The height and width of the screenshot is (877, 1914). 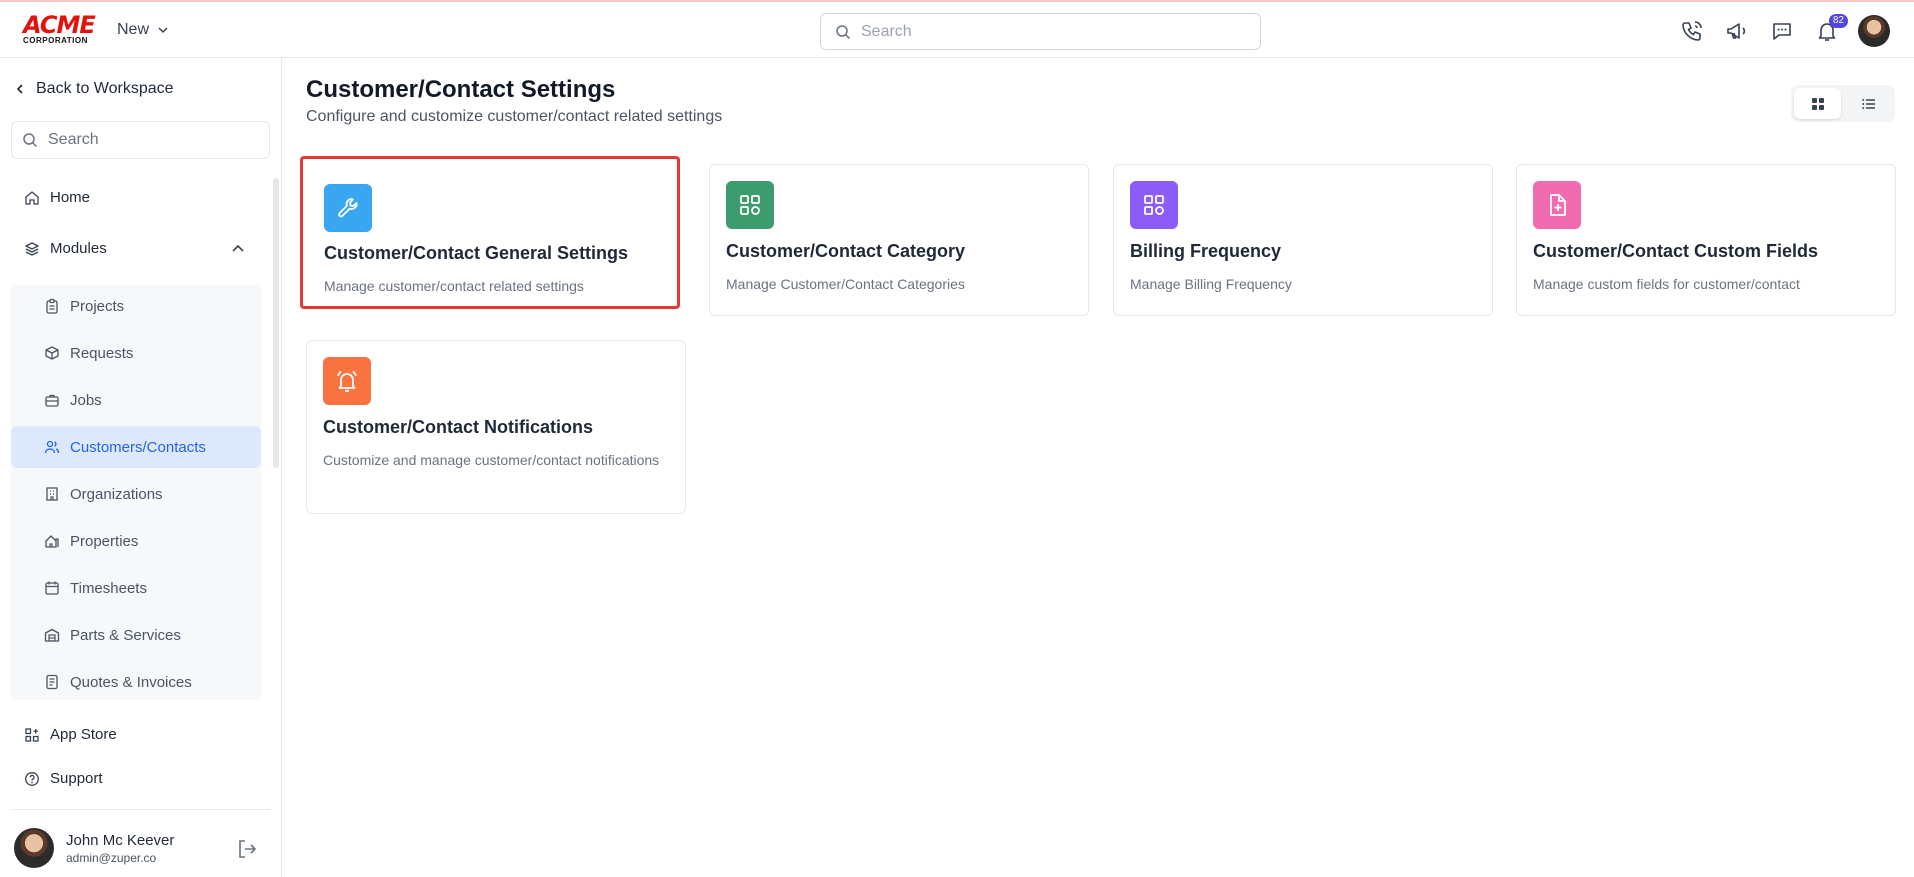 I want to click on new-label: New, so click(x=133, y=29).